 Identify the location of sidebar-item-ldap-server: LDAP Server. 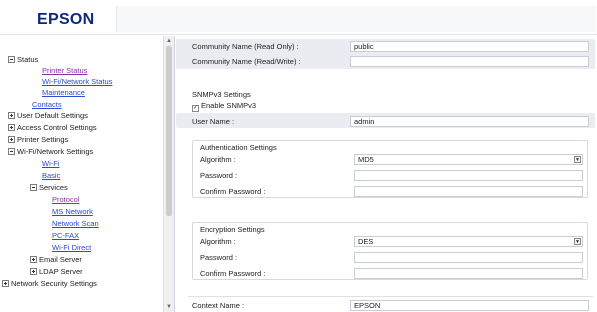
(56, 271).